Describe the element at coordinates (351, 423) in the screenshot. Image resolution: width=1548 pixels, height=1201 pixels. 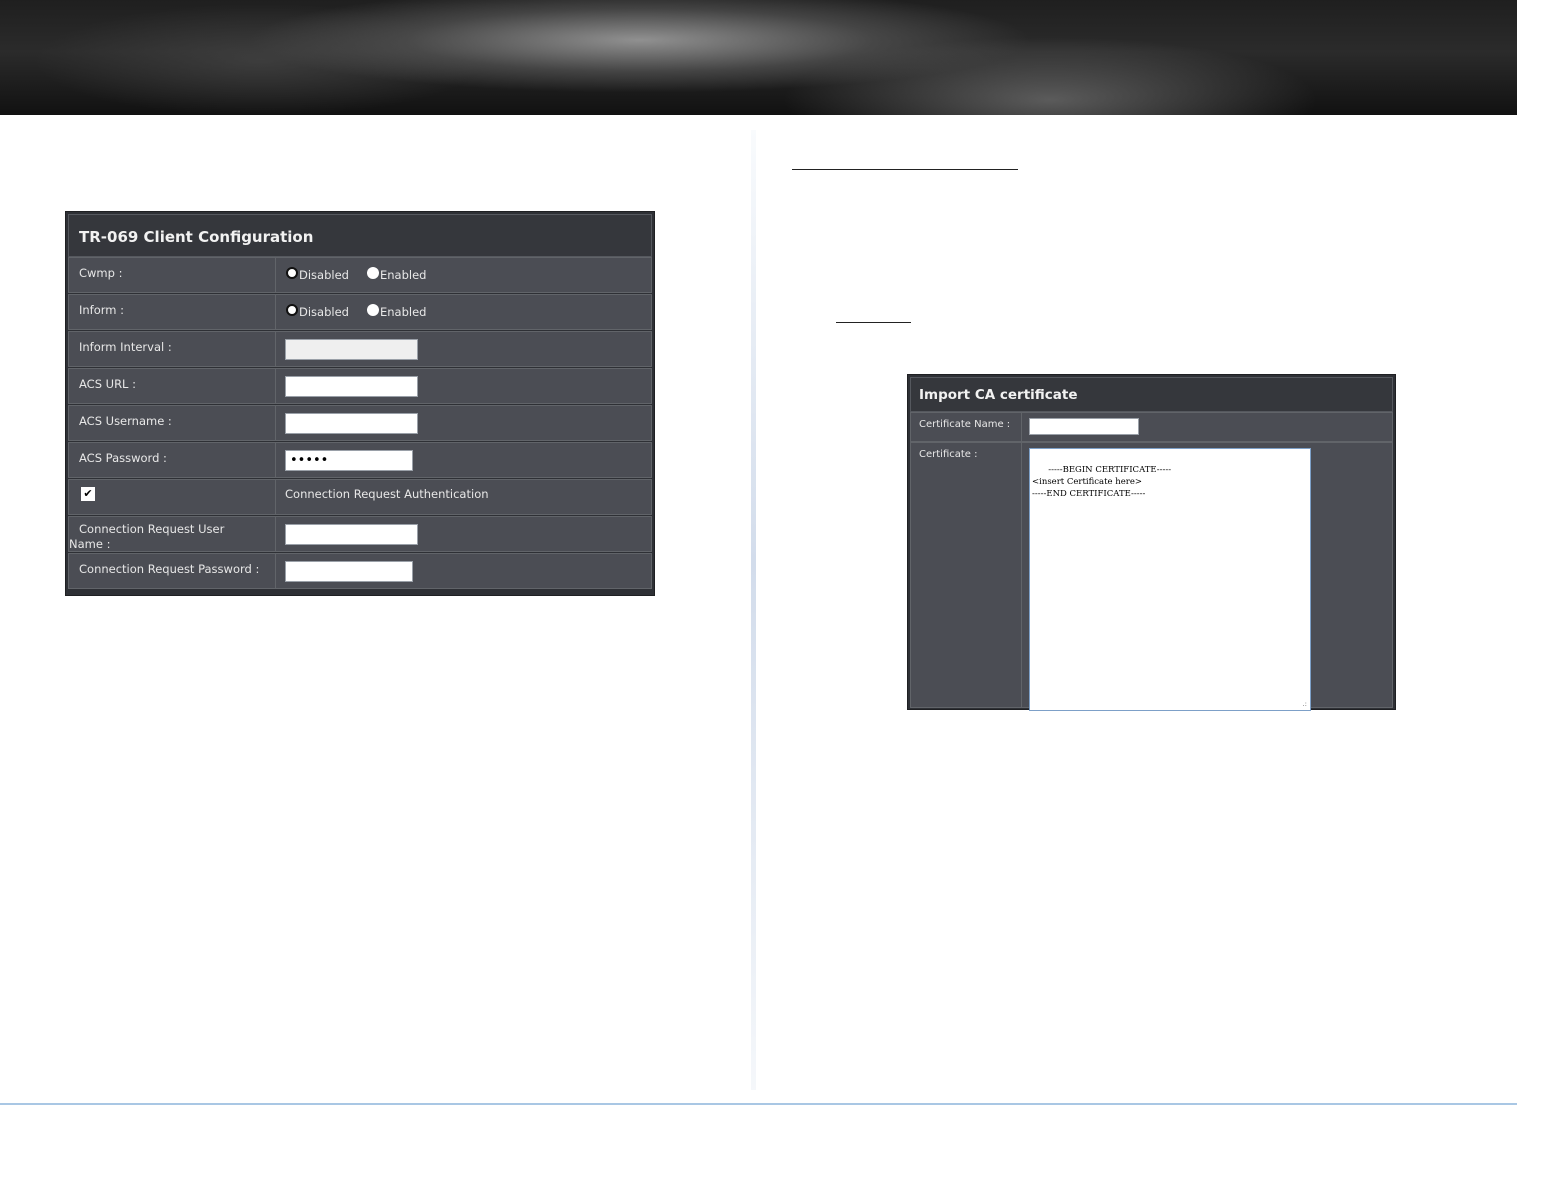
I see `acs-username-input` at that location.